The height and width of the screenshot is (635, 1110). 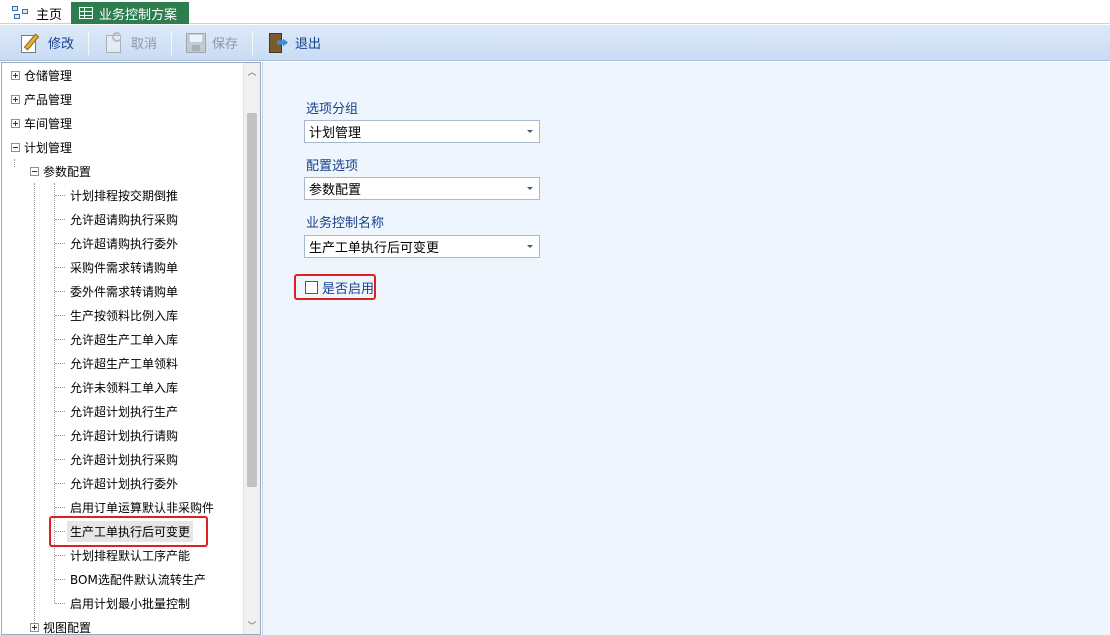 What do you see at coordinates (252, 625) in the screenshot?
I see `scroll-down-arrow-icon: ﹀` at bounding box center [252, 625].